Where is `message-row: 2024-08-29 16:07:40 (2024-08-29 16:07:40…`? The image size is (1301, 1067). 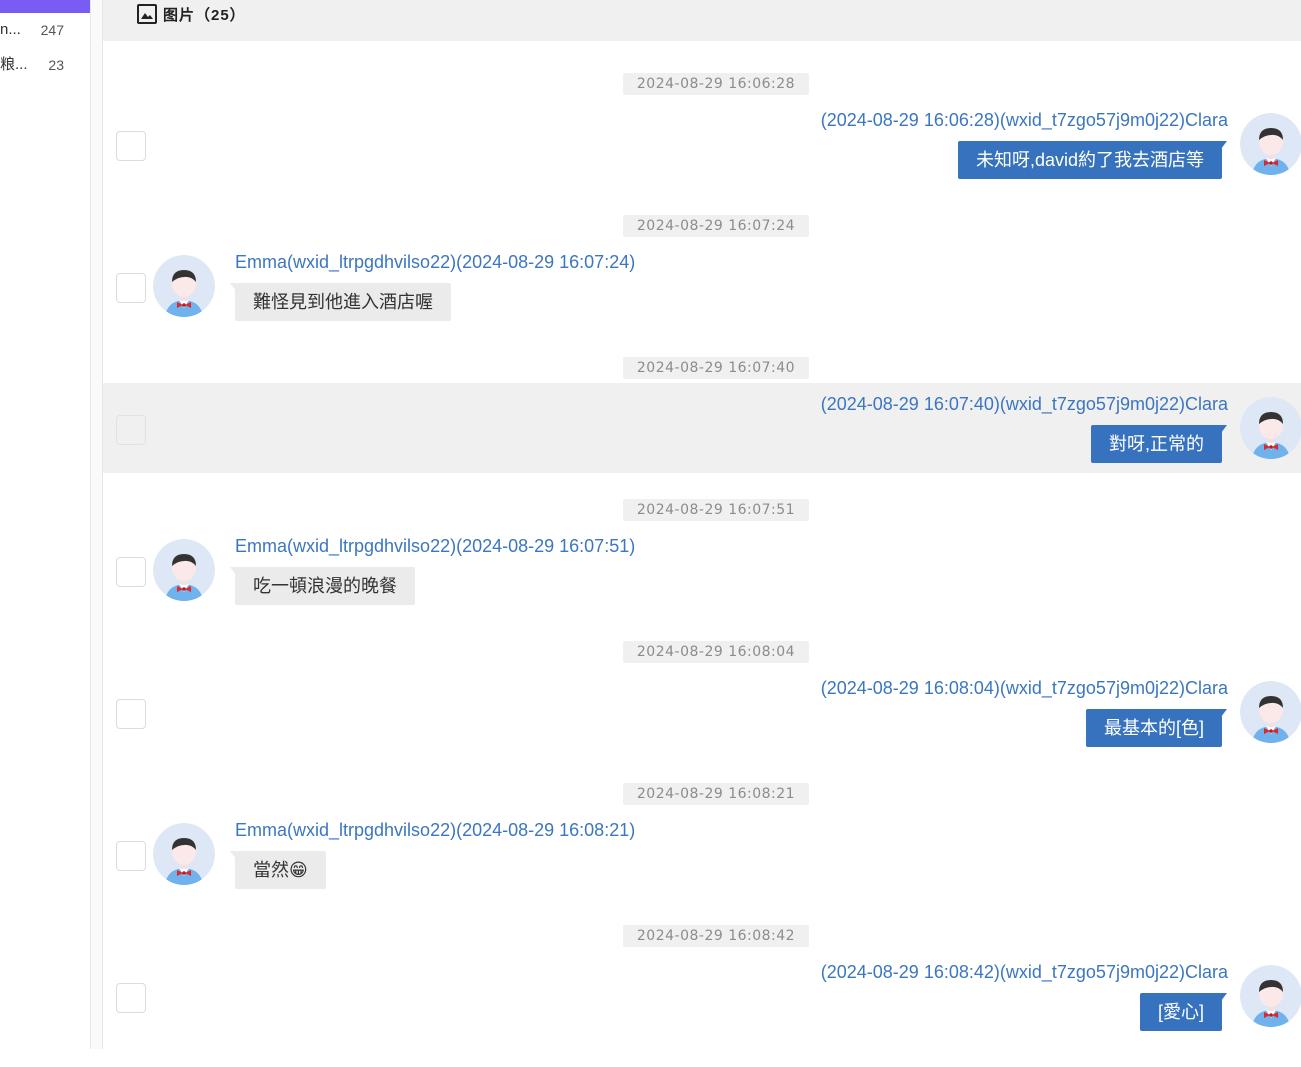
message-row: 2024-08-29 16:07:40 (2024-08-29 16:07:40… is located at coordinates (702, 428).